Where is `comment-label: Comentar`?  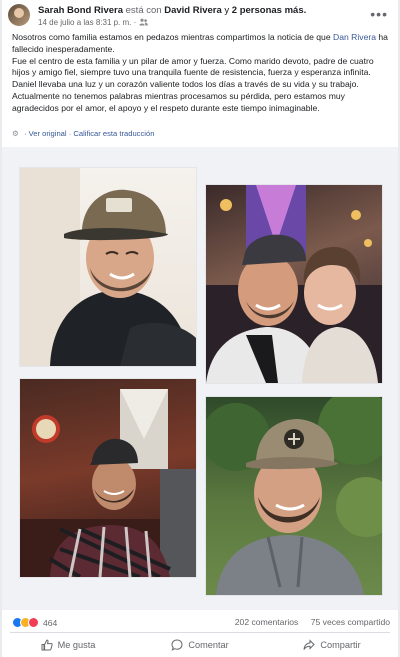
comment-label: Comentar is located at coordinates (208, 645).